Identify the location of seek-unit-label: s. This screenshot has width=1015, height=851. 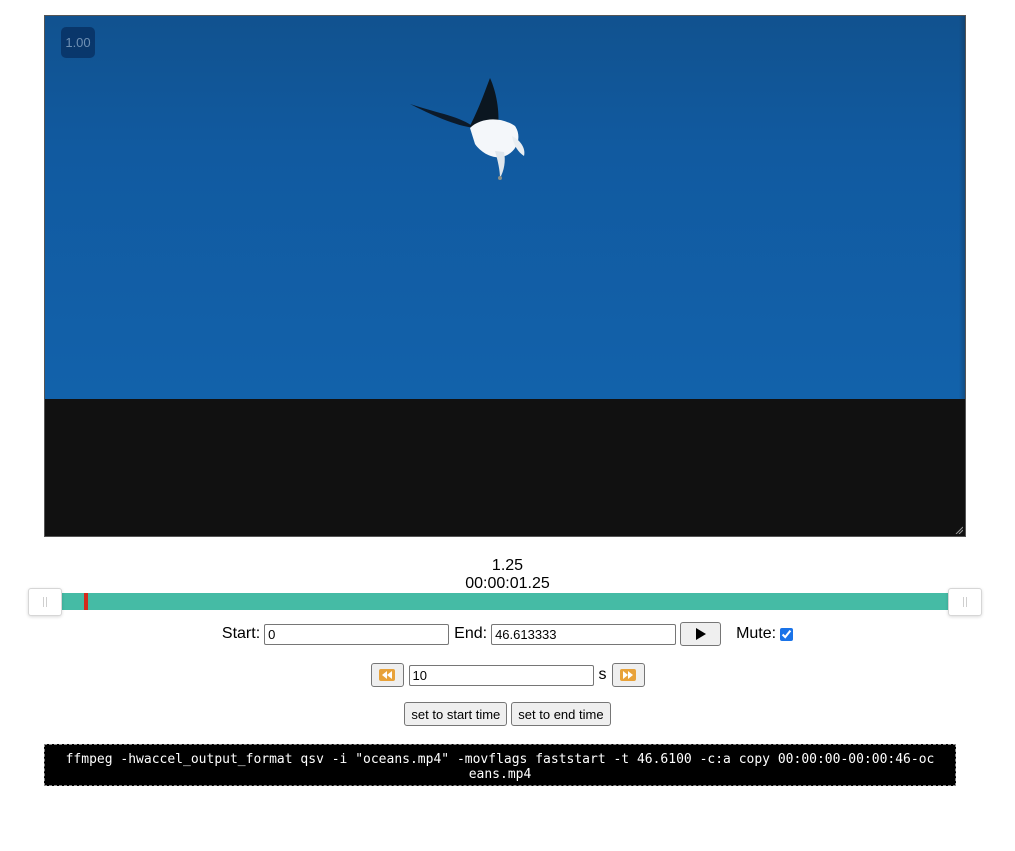
(602, 674).